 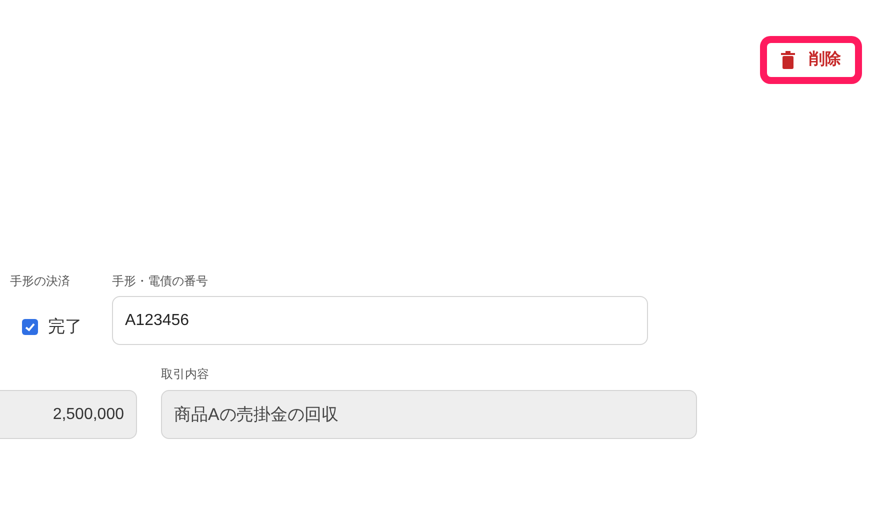 What do you see at coordinates (40, 281) in the screenshot?
I see `field-label: 手形の決済` at bounding box center [40, 281].